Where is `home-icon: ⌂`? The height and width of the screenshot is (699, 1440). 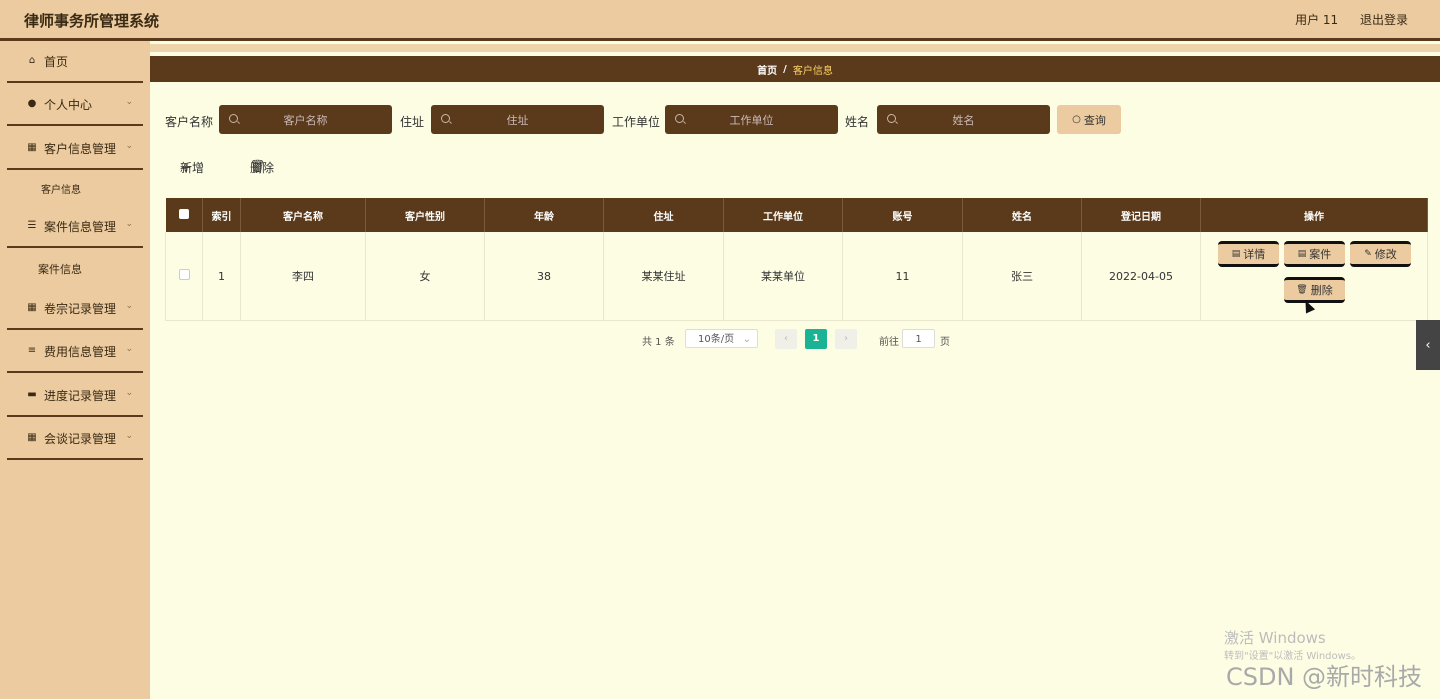
home-icon: ⌂ is located at coordinates (32, 60).